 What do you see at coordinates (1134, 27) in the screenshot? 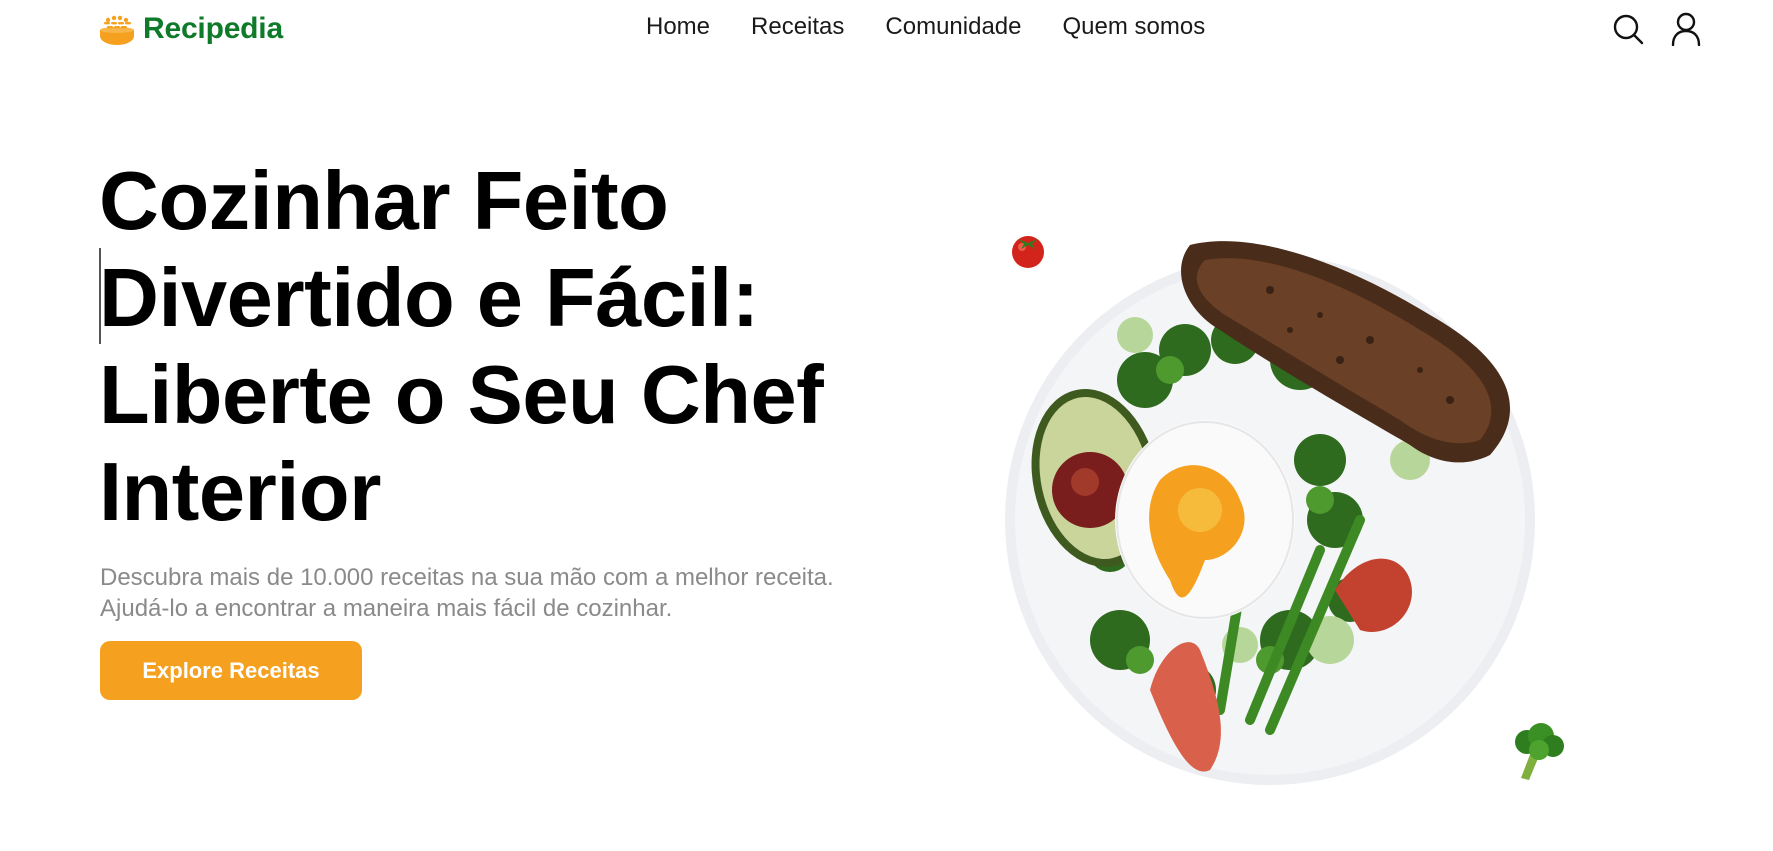
I see `nav-item-quem-somos: Quem somos` at bounding box center [1134, 27].